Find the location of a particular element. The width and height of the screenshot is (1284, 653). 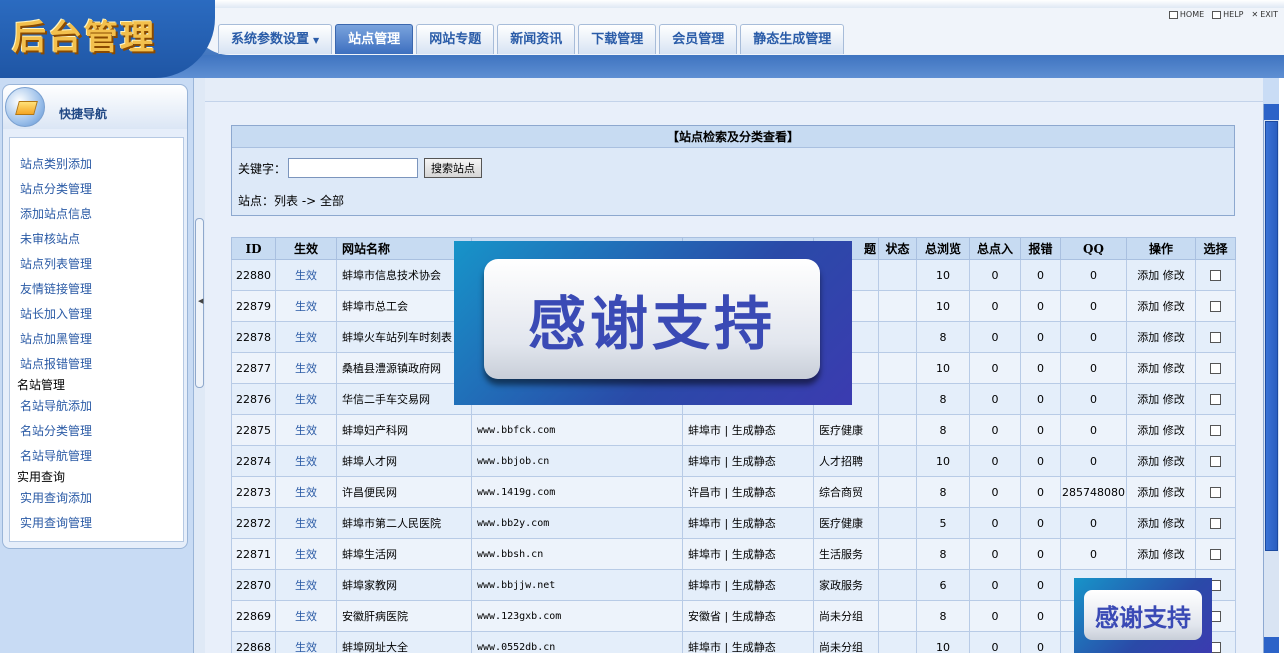

sidebar-nav-item: 名站导航管理 is located at coordinates (96, 456).